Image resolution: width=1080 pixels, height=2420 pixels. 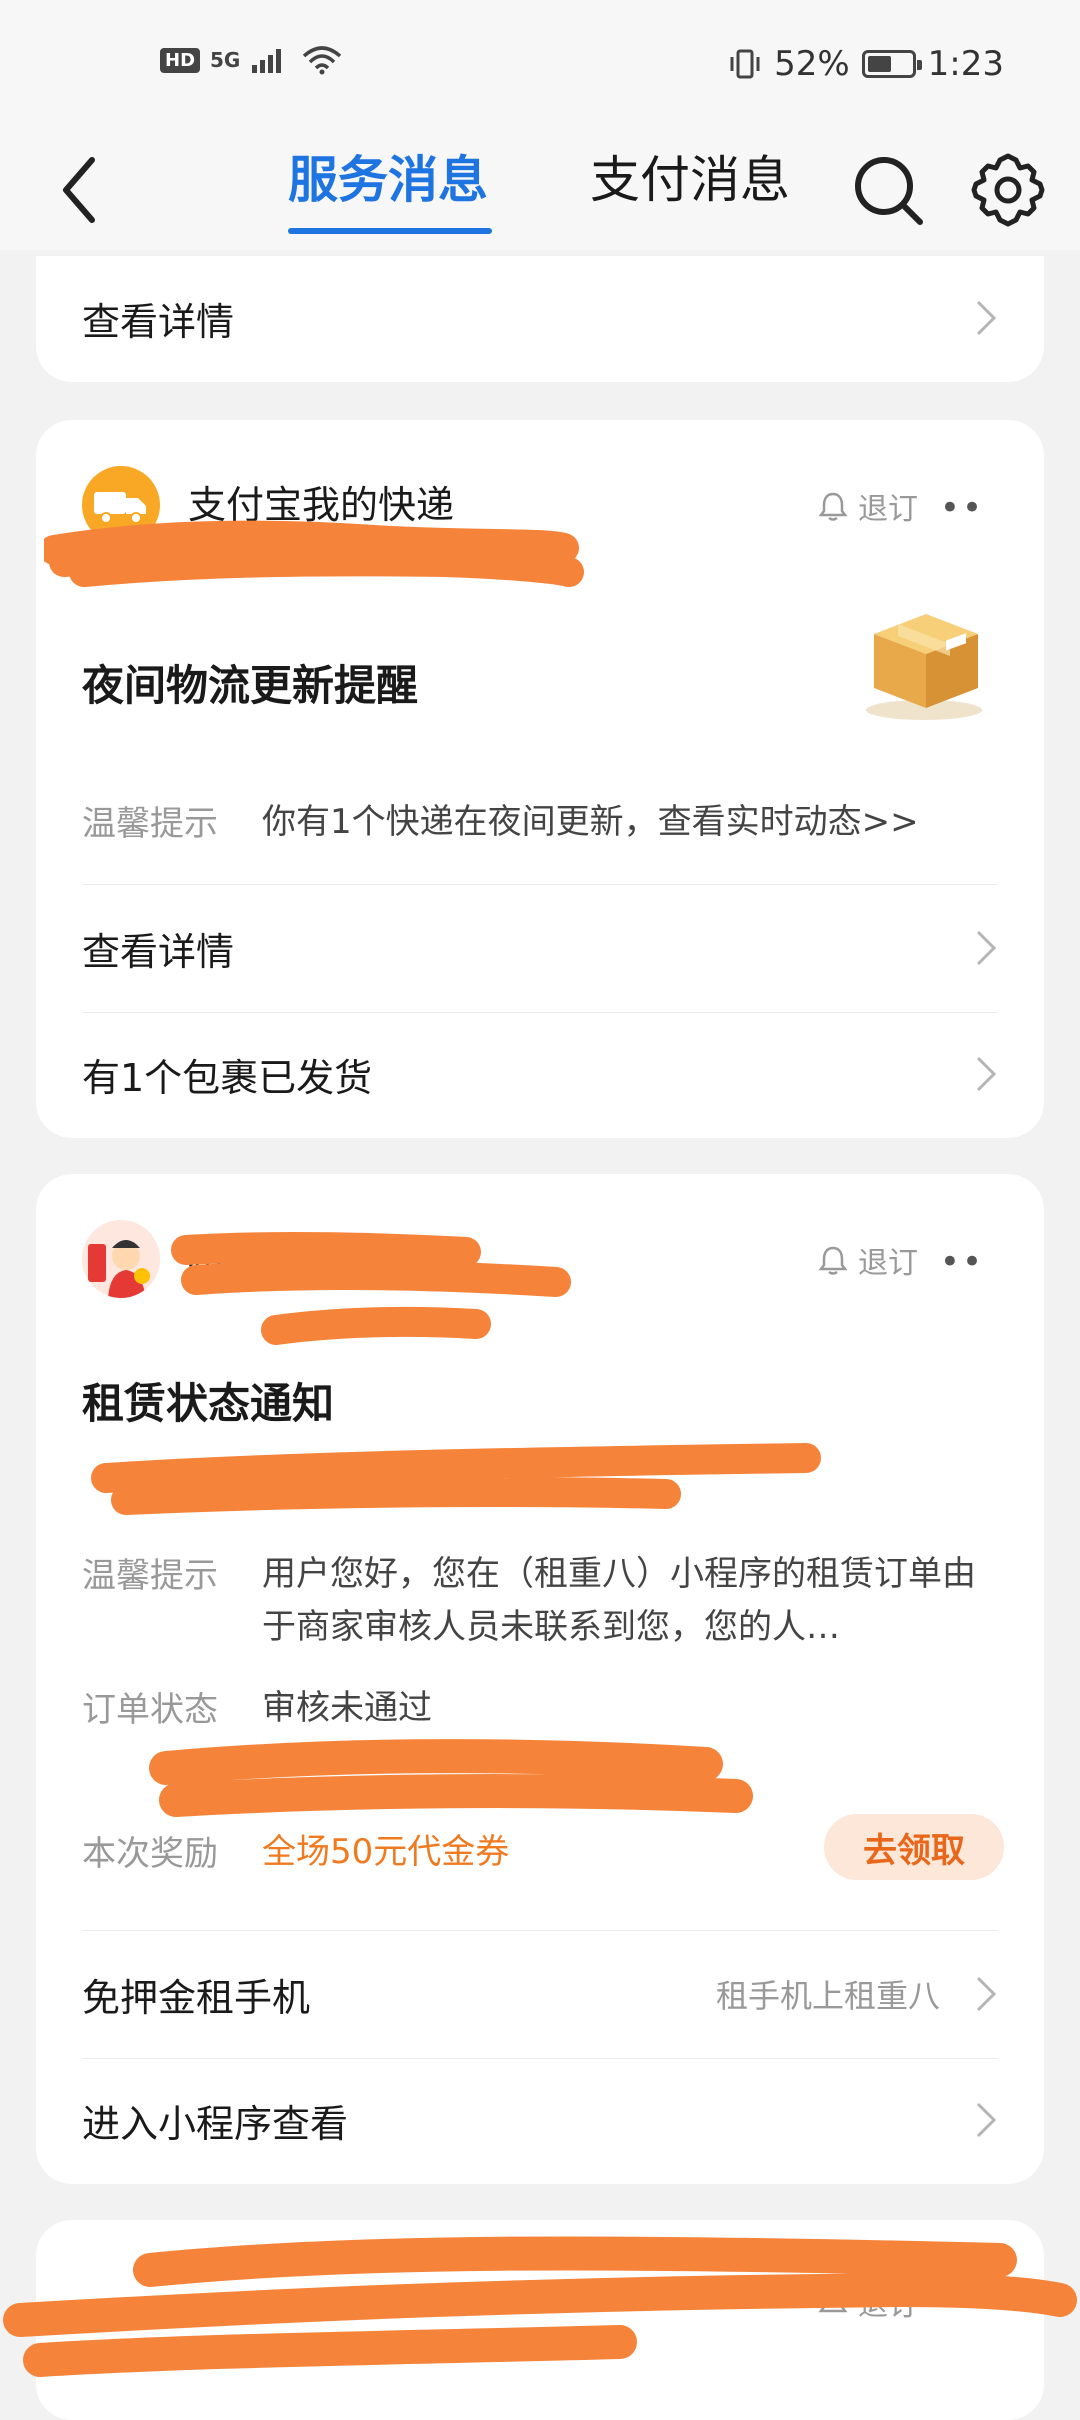 I want to click on service-name: 支付宝我的快递, so click(x=321, y=505).